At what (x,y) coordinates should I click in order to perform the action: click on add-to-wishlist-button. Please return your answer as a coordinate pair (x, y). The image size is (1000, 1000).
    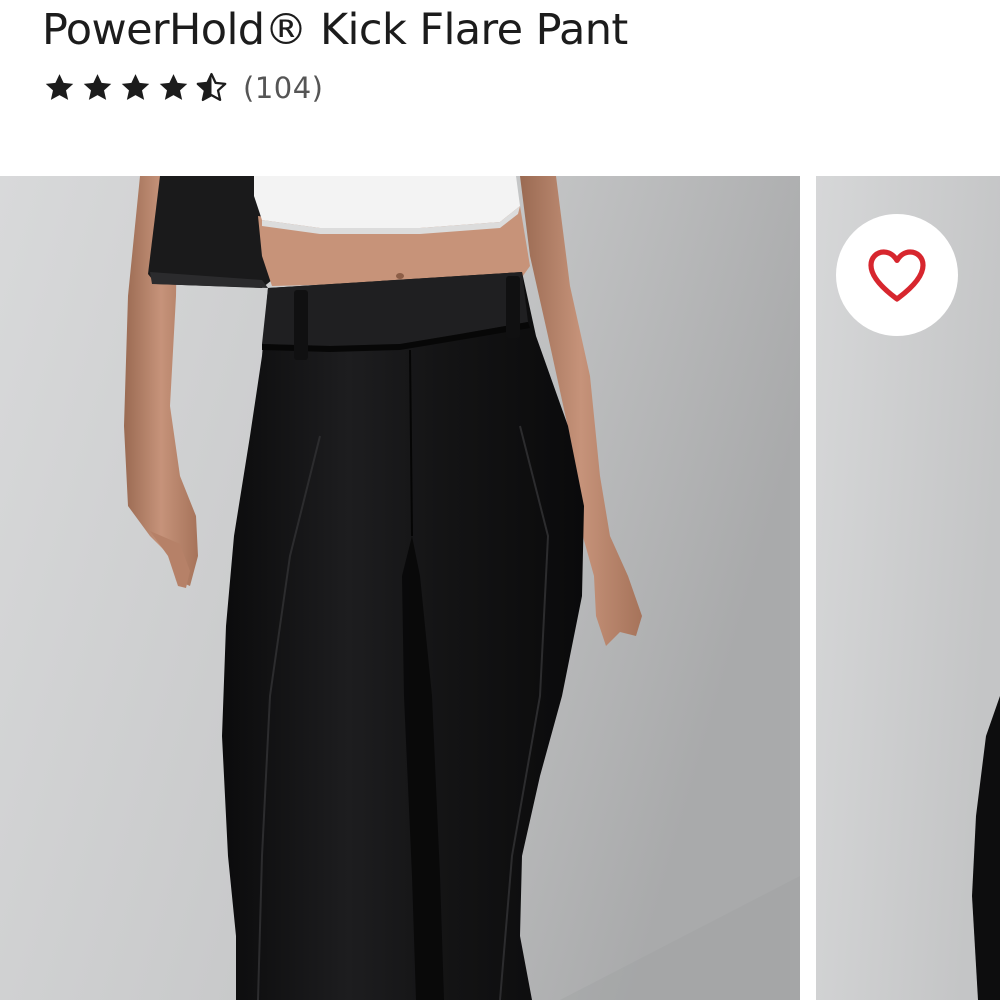
    Looking at the image, I should click on (897, 275).